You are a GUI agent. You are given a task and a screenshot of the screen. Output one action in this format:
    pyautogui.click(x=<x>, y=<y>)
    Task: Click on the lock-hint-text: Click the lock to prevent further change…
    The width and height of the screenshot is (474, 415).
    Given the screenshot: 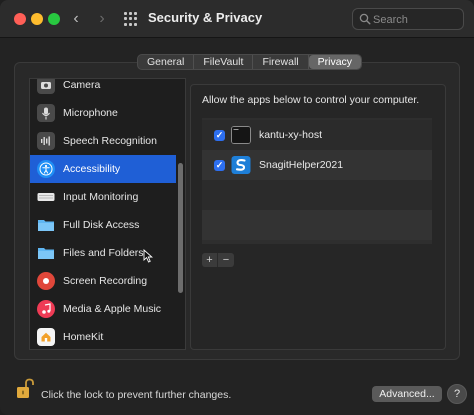 What is the action you would take?
    pyautogui.click(x=136, y=395)
    